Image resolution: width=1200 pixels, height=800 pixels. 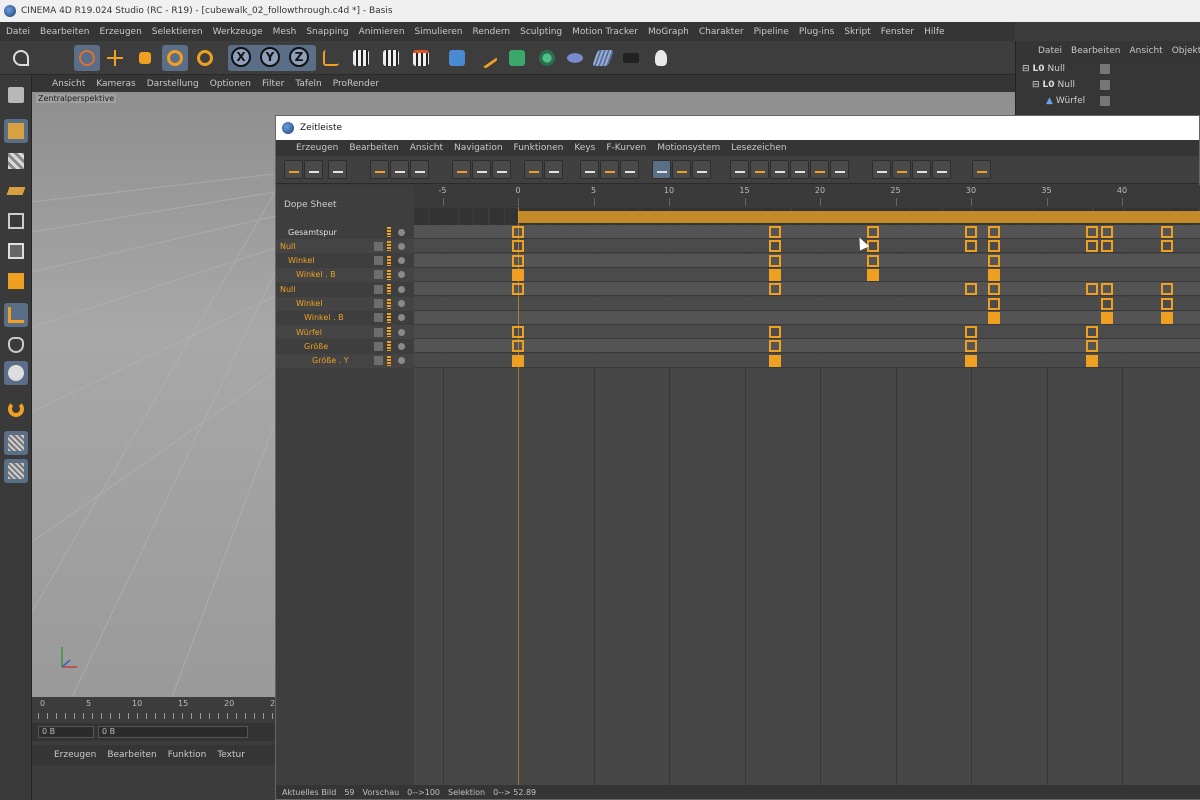 What do you see at coordinates (457, 58) in the screenshot?
I see `cube-primitive-button` at bounding box center [457, 58].